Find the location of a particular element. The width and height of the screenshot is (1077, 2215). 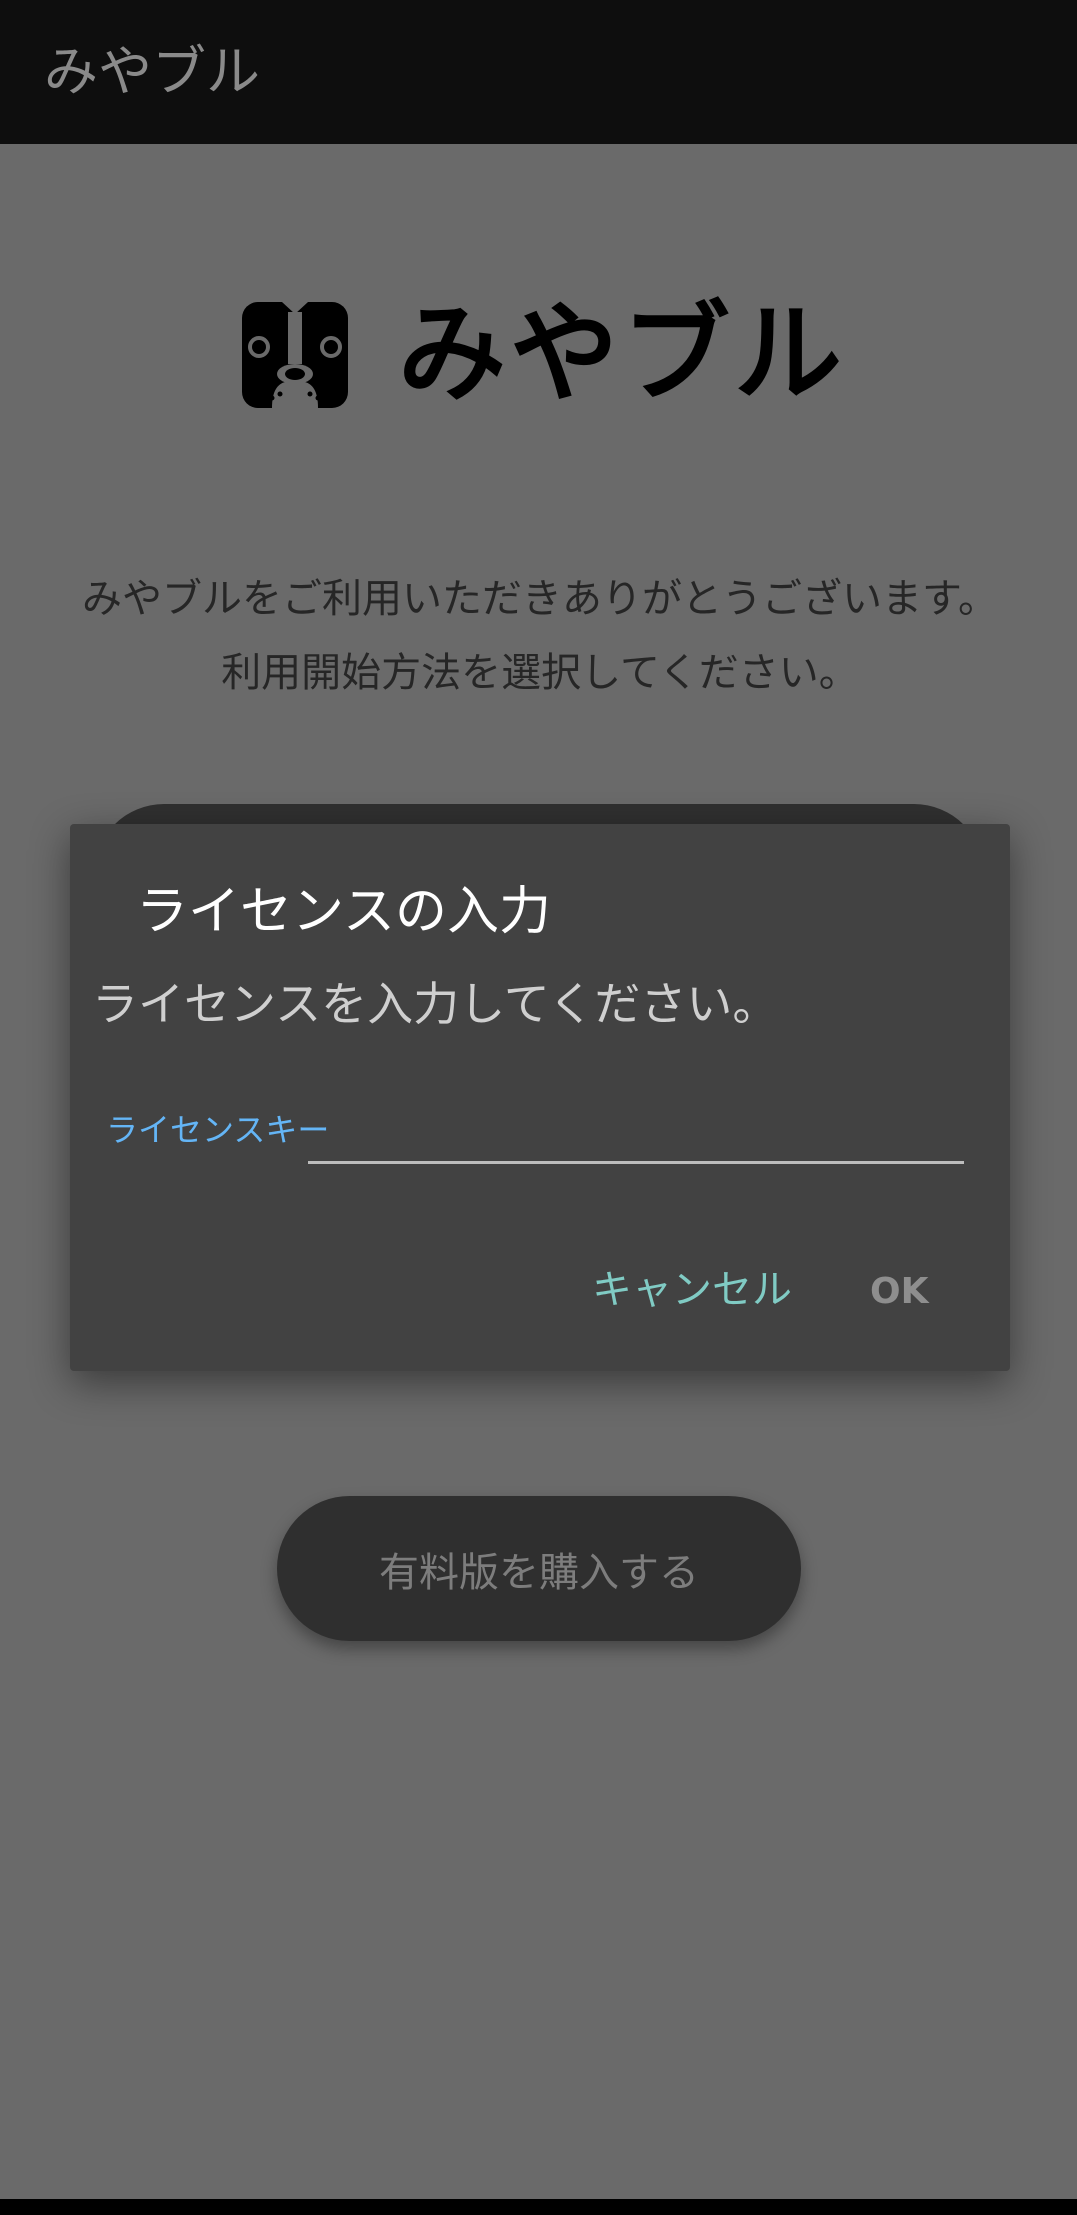

cancel-button: キャンセル is located at coordinates (692, 1290).